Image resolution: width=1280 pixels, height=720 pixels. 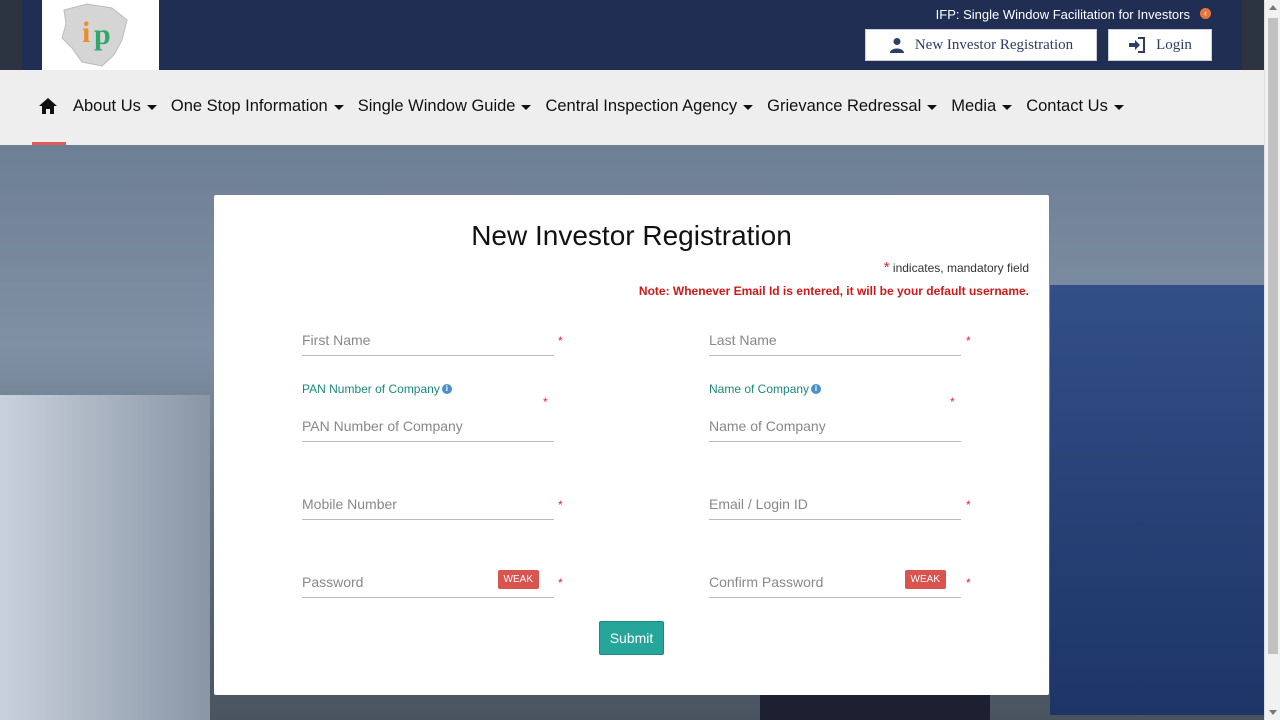 I want to click on register-label: New Investor Registration, so click(x=994, y=44).